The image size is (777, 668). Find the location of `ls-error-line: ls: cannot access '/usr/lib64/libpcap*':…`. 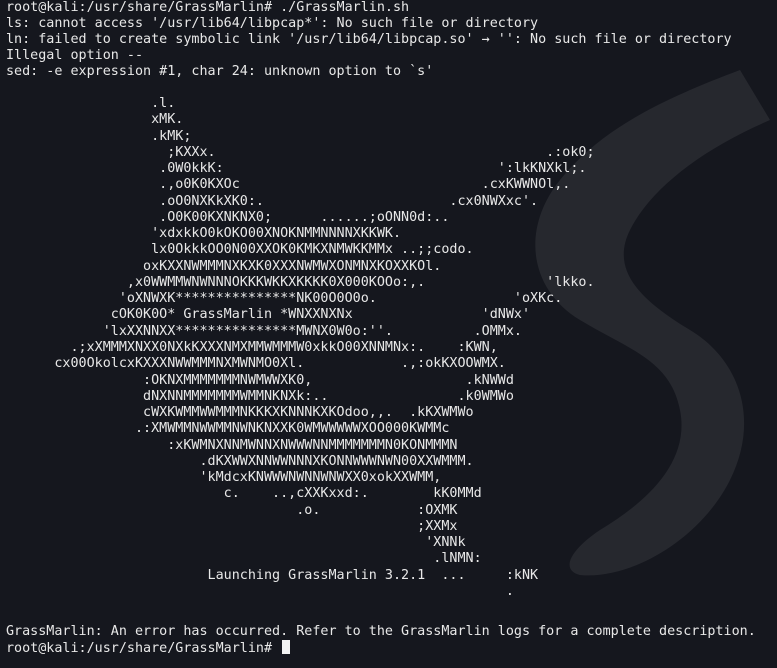

ls-error-line: ls: cannot access '/usr/lib64/libpcap*':… is located at coordinates (272, 23).